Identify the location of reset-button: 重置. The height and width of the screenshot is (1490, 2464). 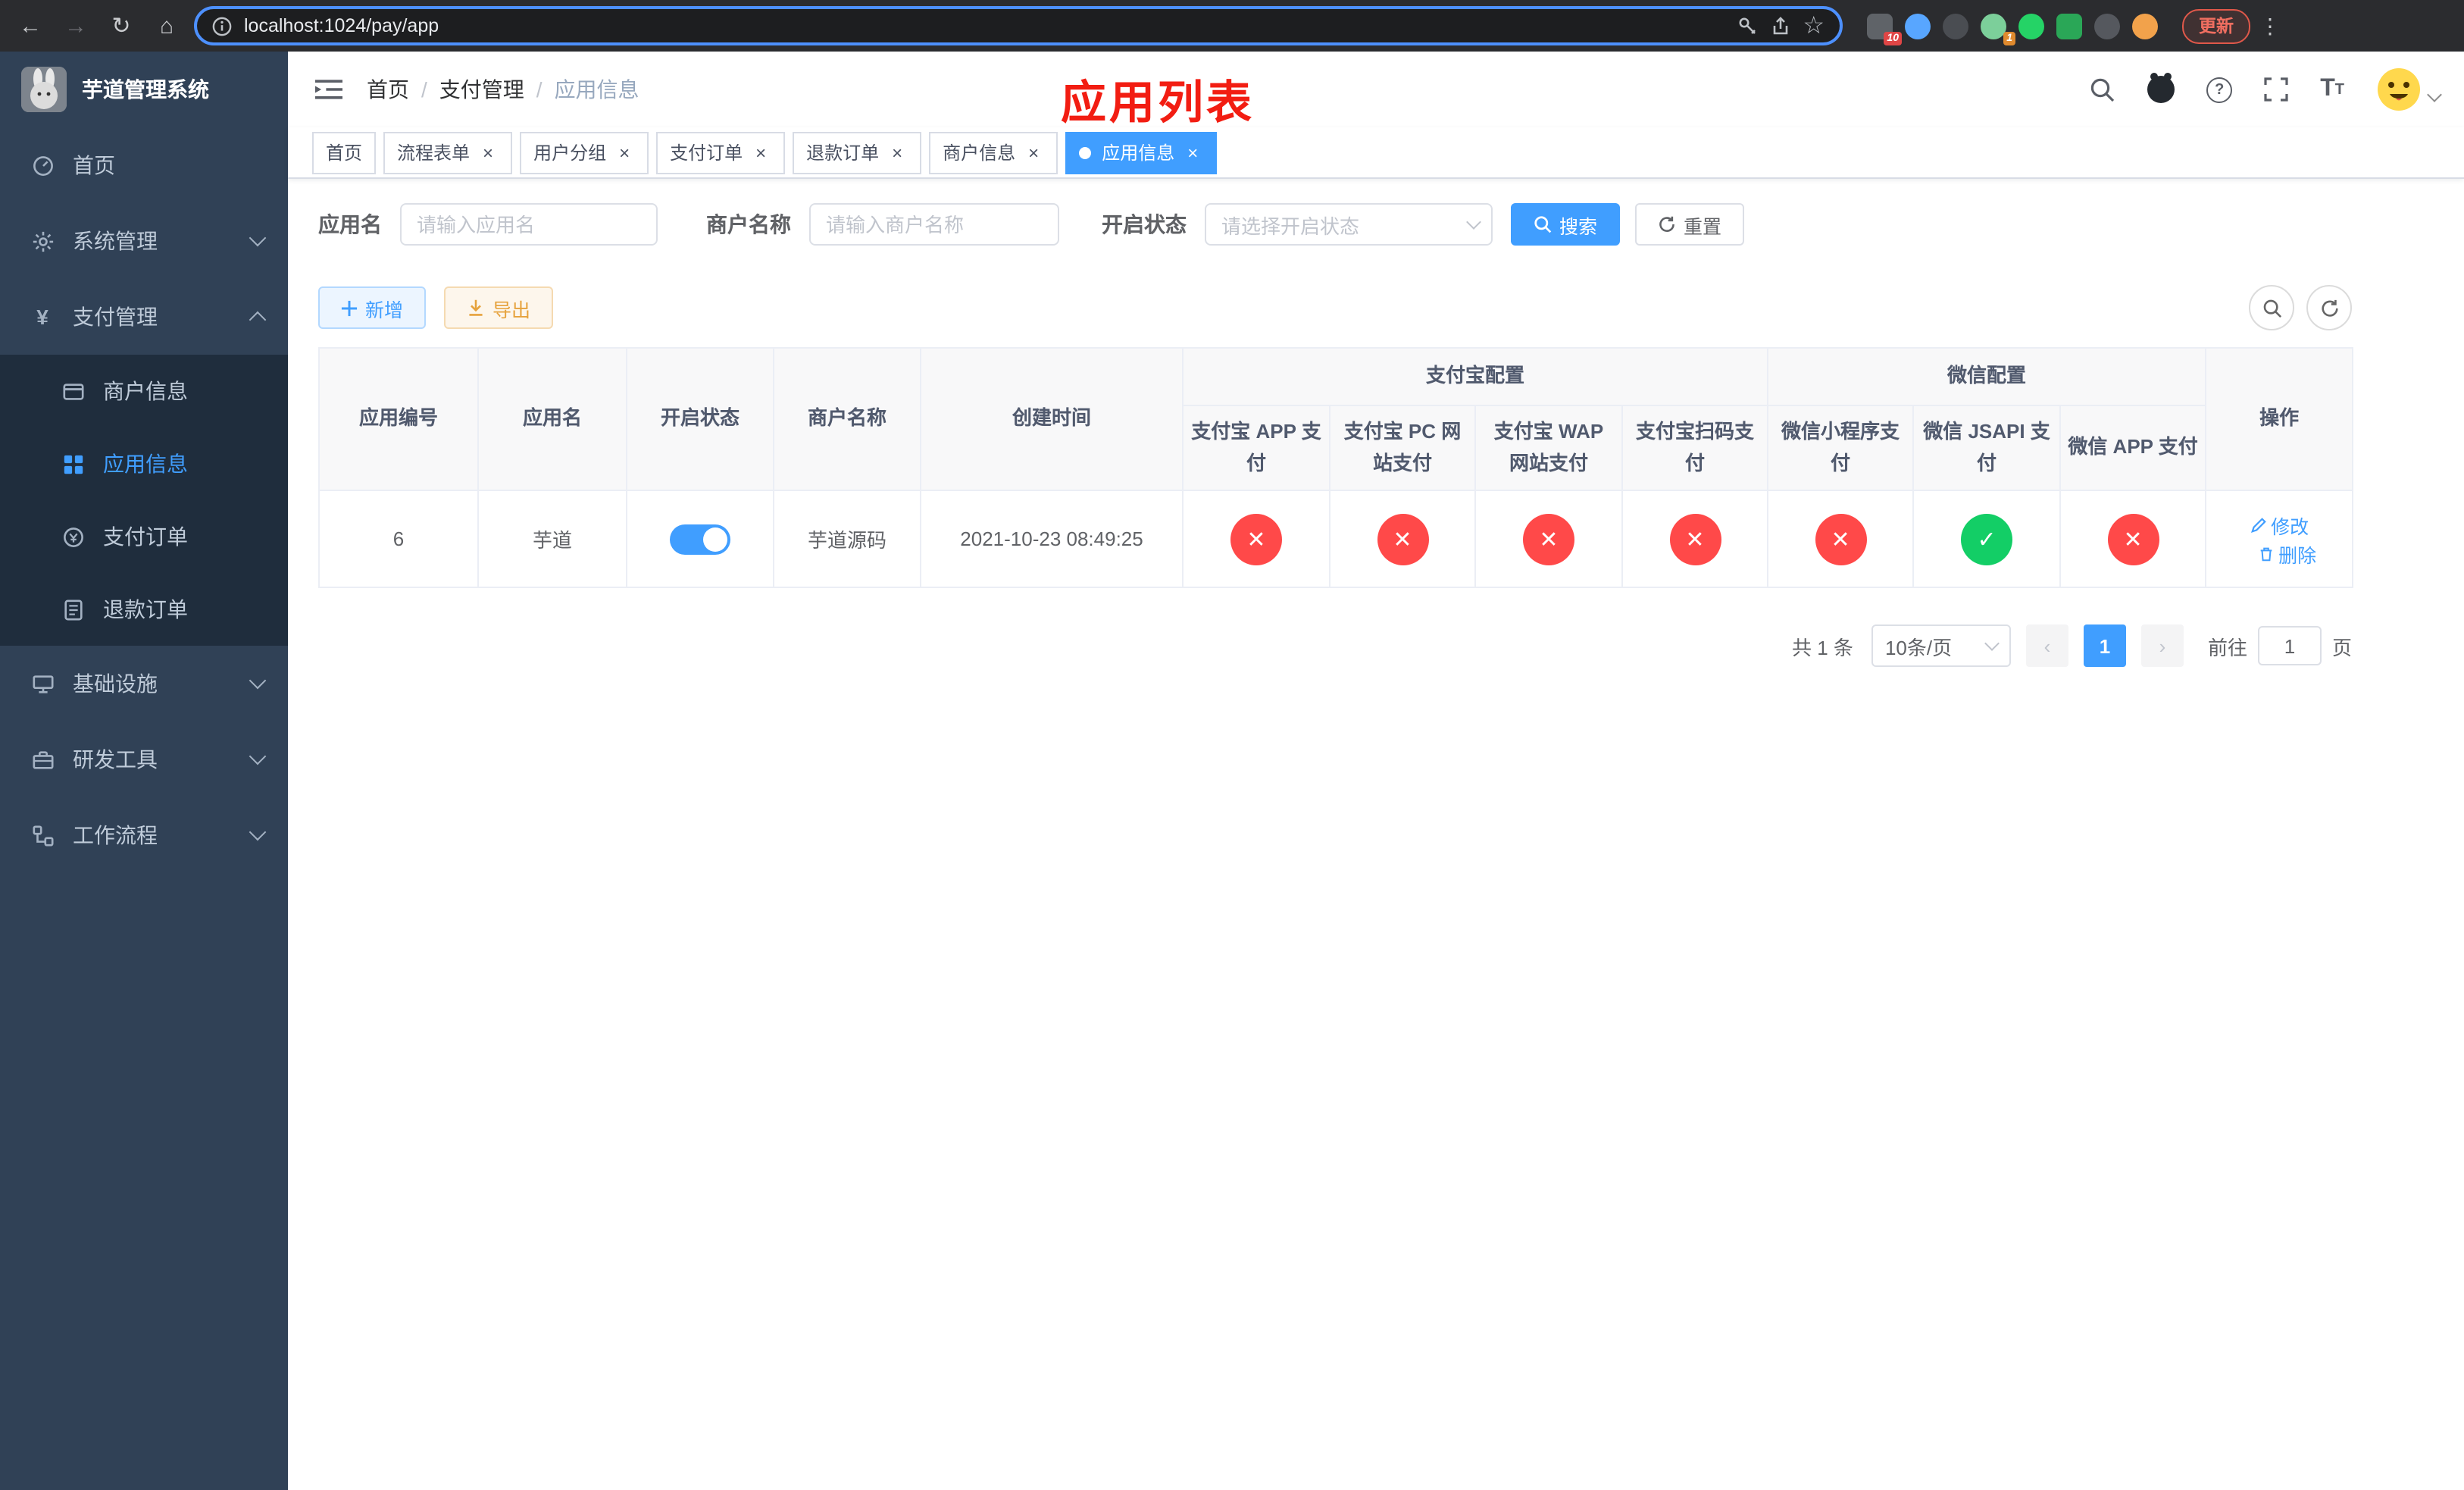
(1690, 224).